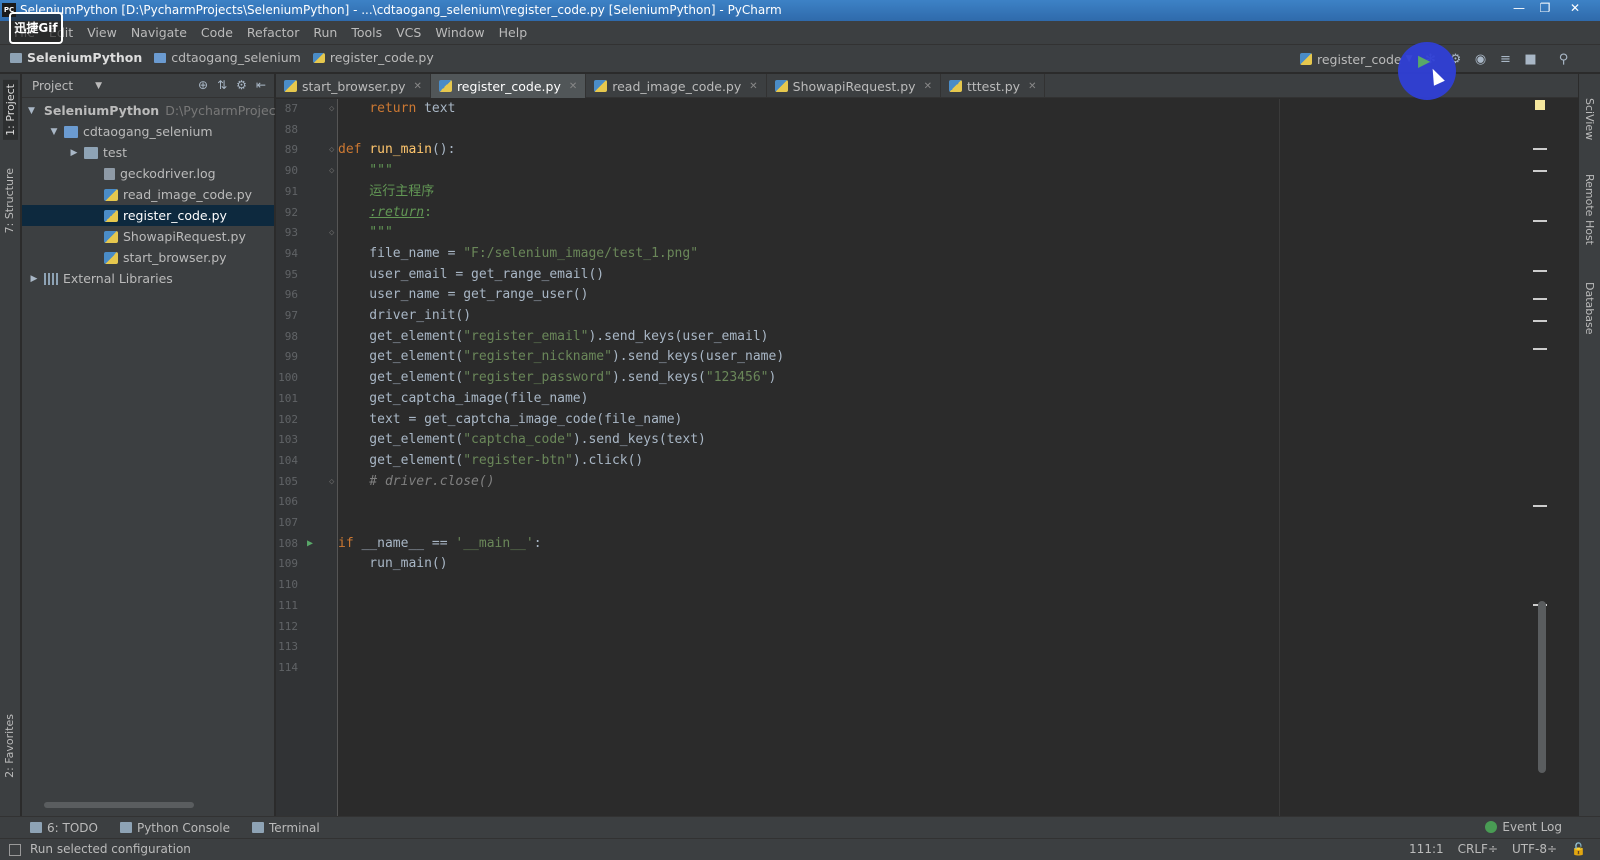 This screenshot has height=860, width=1600. Describe the element at coordinates (1545, 9) in the screenshot. I see `restore-icon: ❐` at that location.